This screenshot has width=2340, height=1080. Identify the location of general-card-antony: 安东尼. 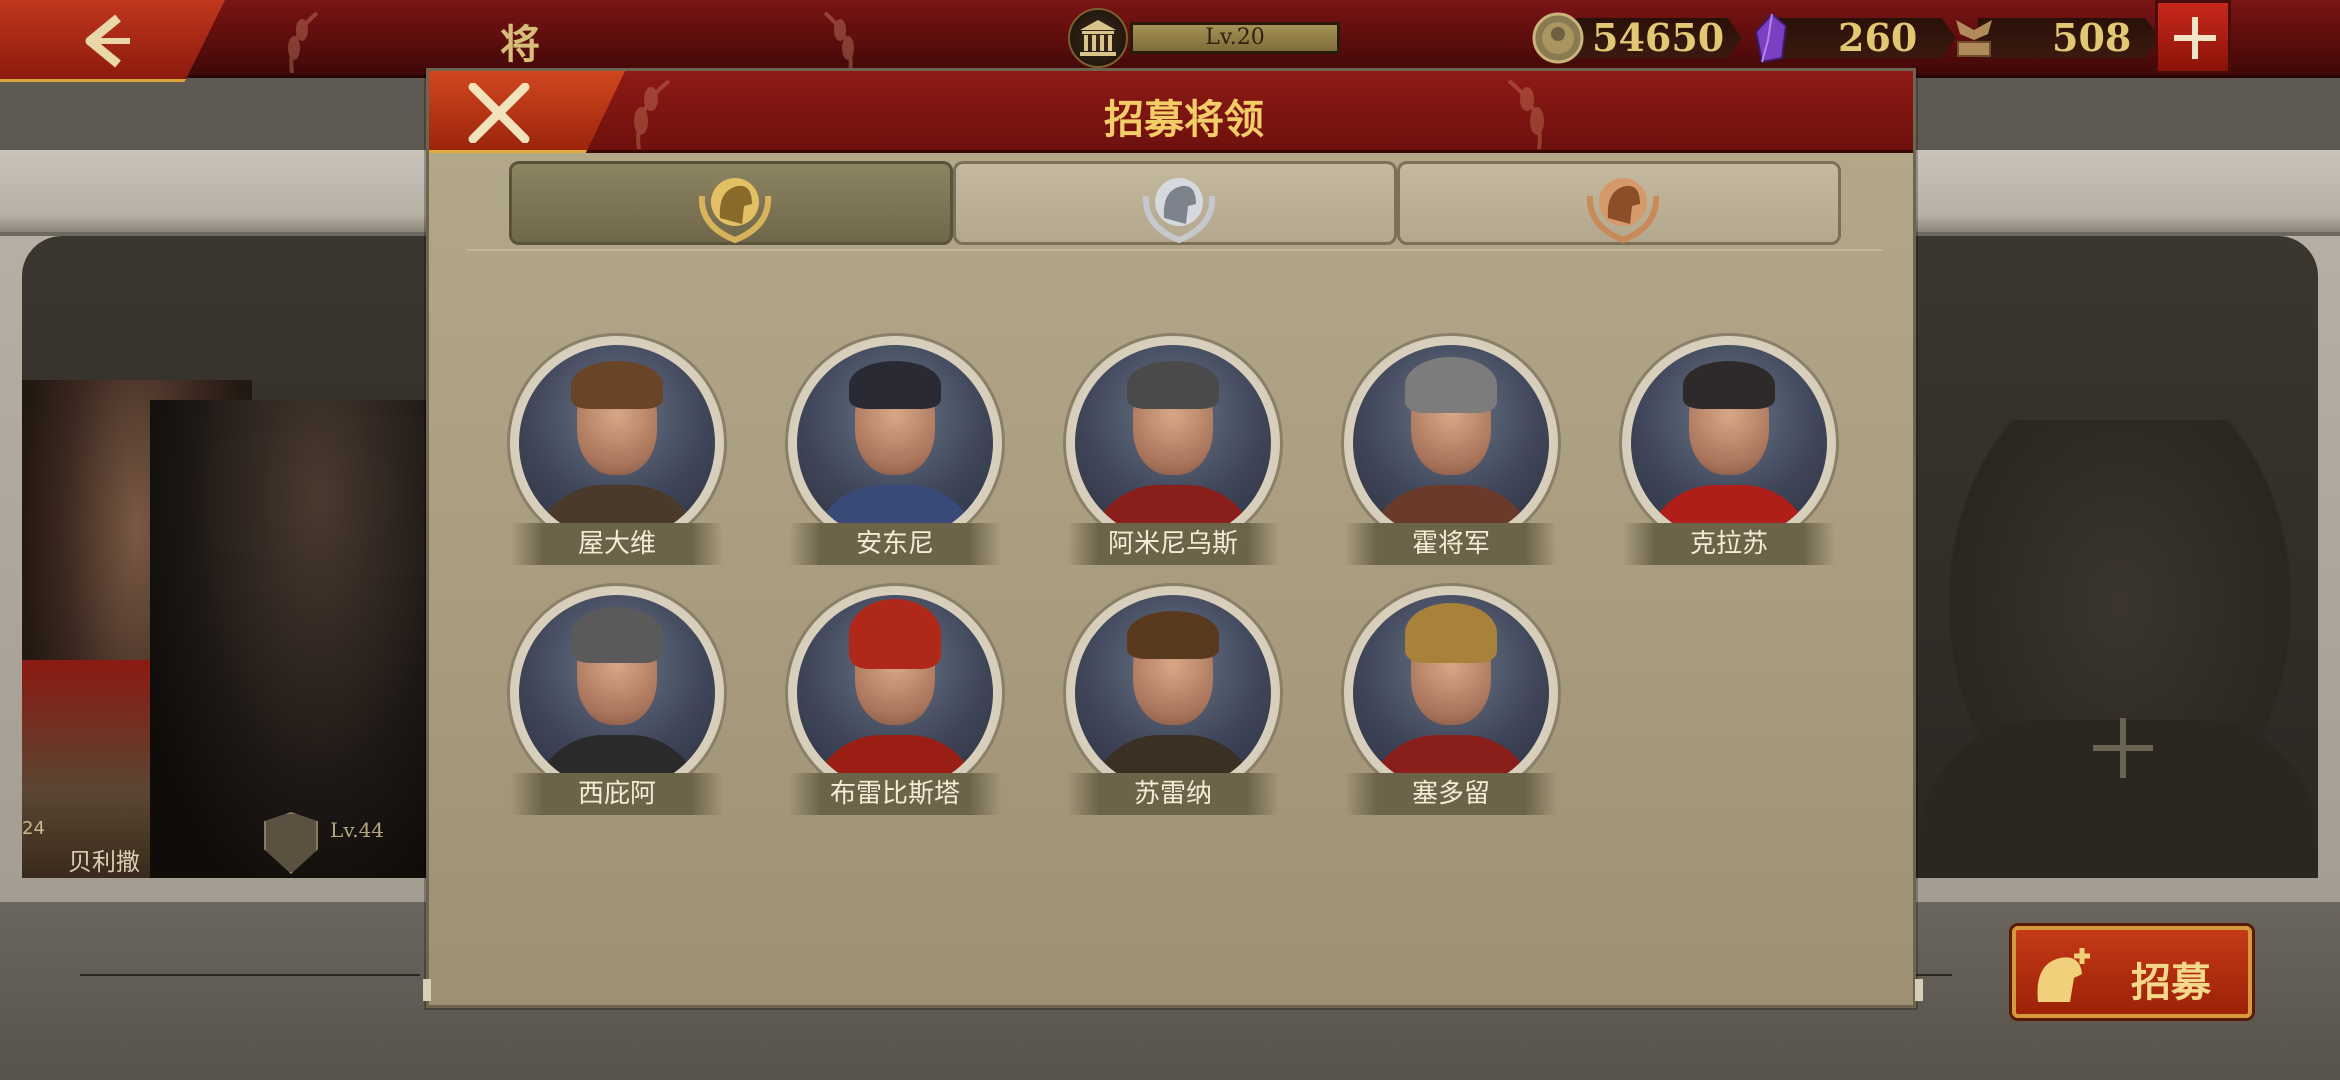
(895, 449).